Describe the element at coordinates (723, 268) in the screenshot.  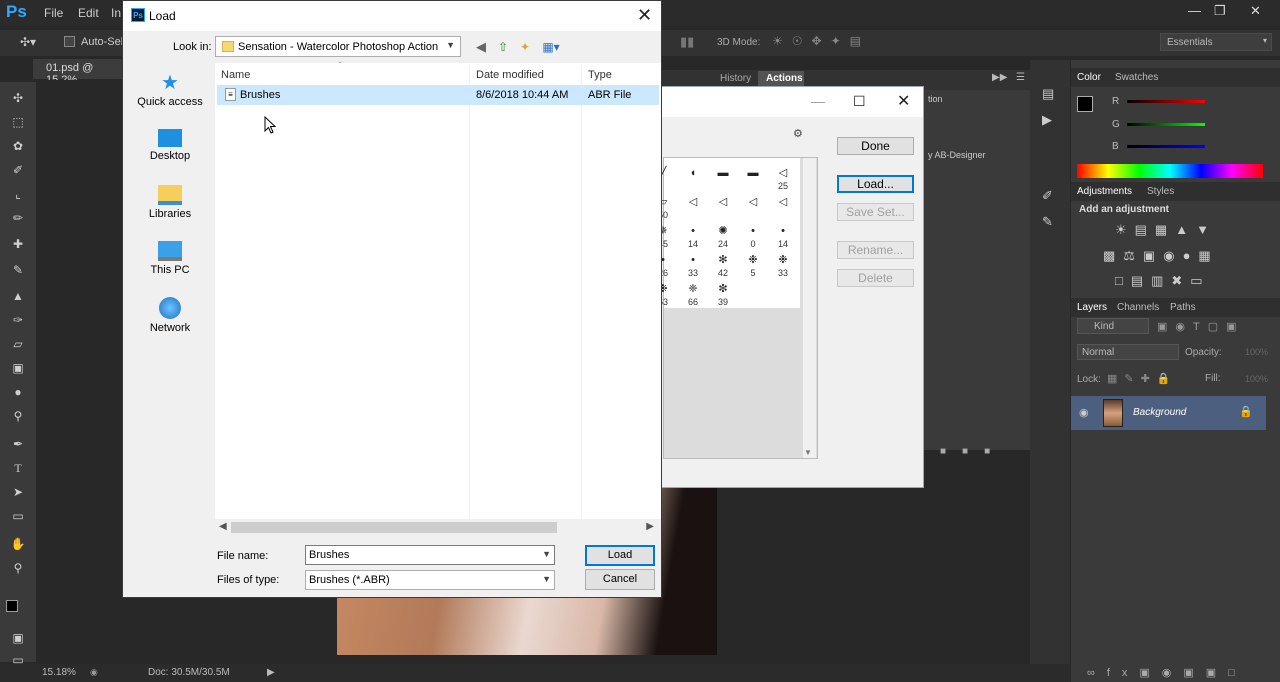
I see `brush-preset-cell: ✻ 42` at that location.